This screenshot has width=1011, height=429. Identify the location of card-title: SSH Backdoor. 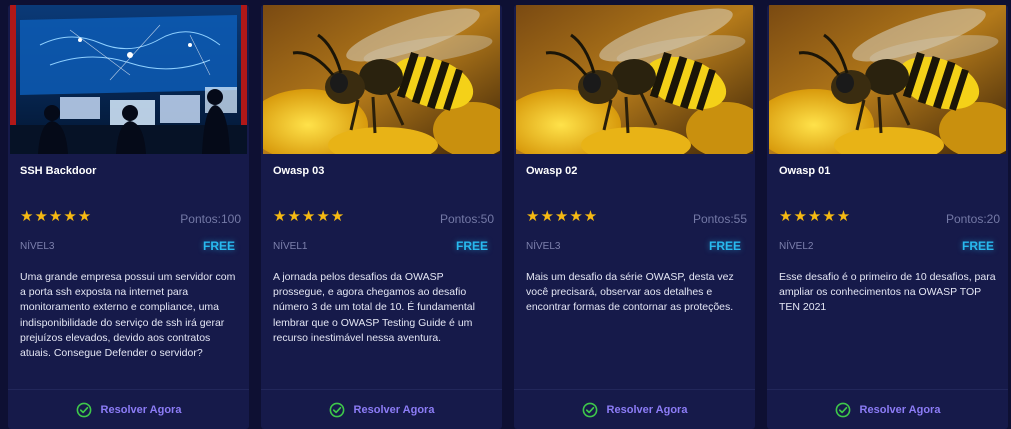
(58, 171).